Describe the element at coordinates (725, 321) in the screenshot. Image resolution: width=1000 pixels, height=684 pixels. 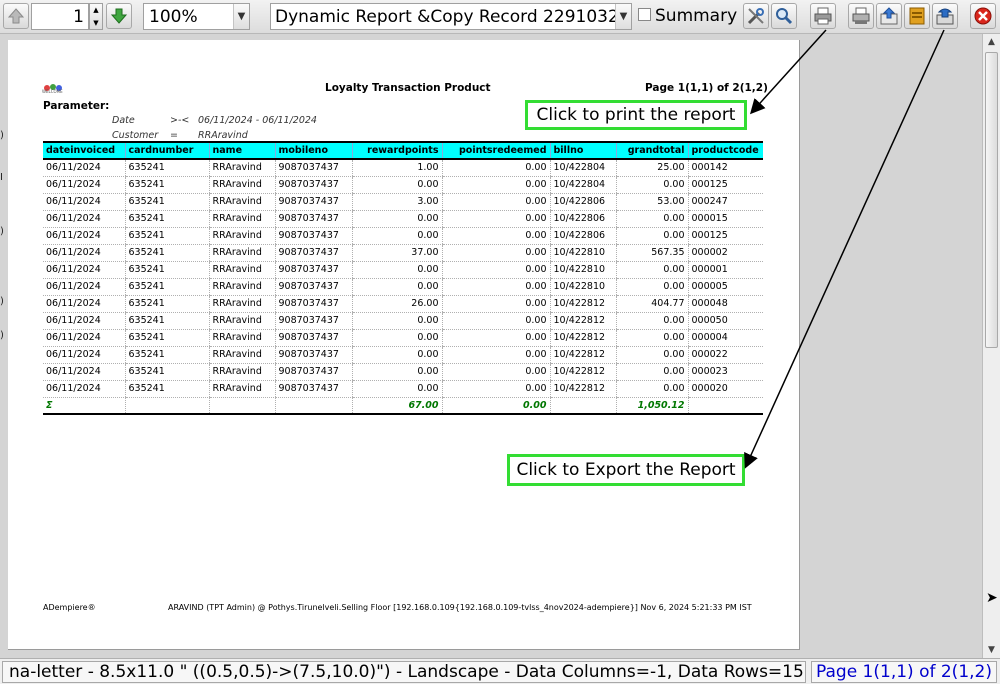
I see `table-cell: 000050` at that location.